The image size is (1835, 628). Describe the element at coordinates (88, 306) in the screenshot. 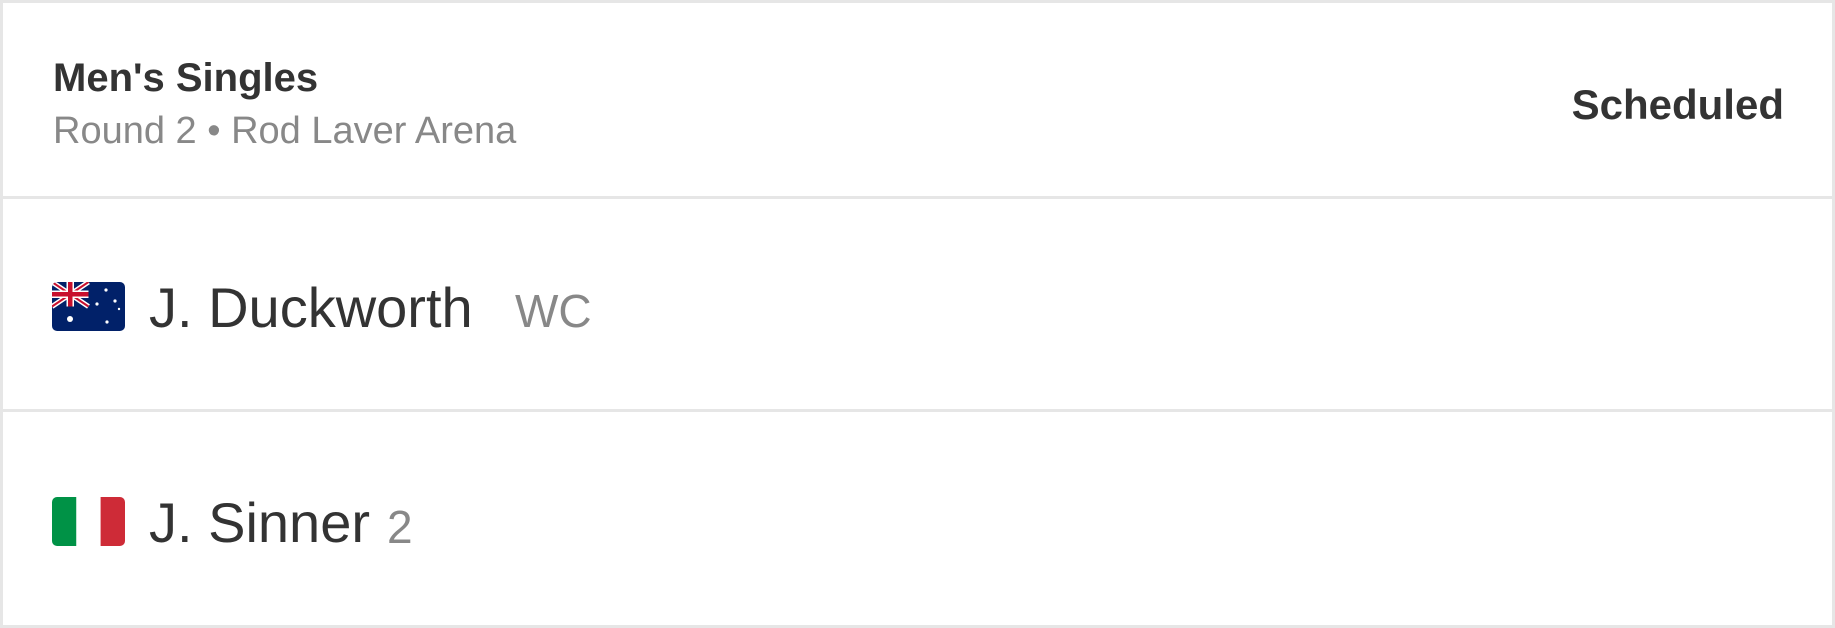

I see `australia-flag-icon` at that location.